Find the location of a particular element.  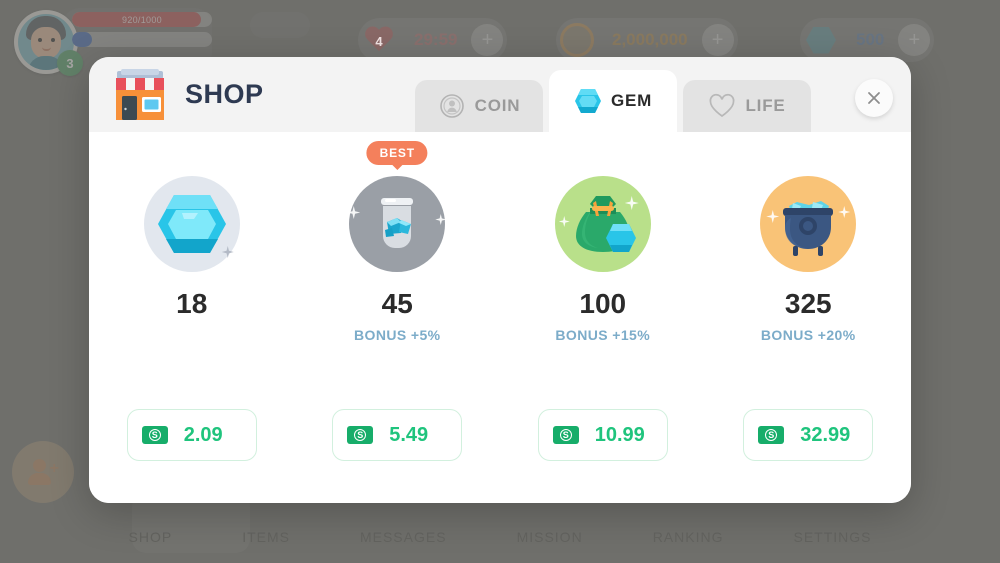

price-row: S 32.99 is located at coordinates (809, 435).